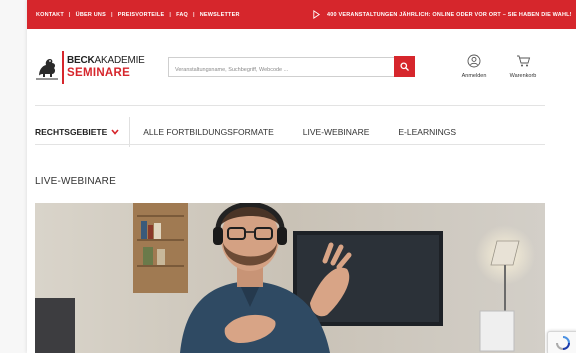 This screenshot has width=576, height=353. What do you see at coordinates (99, 72) in the screenshot?
I see `logo-seminare: SEMINARE` at bounding box center [99, 72].